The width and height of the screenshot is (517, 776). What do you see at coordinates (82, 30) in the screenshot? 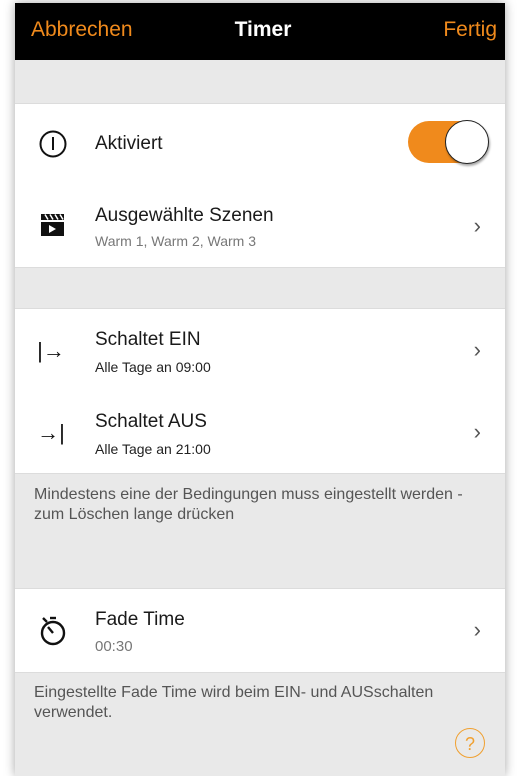
I see `cancel-button: Abbrechen` at bounding box center [82, 30].